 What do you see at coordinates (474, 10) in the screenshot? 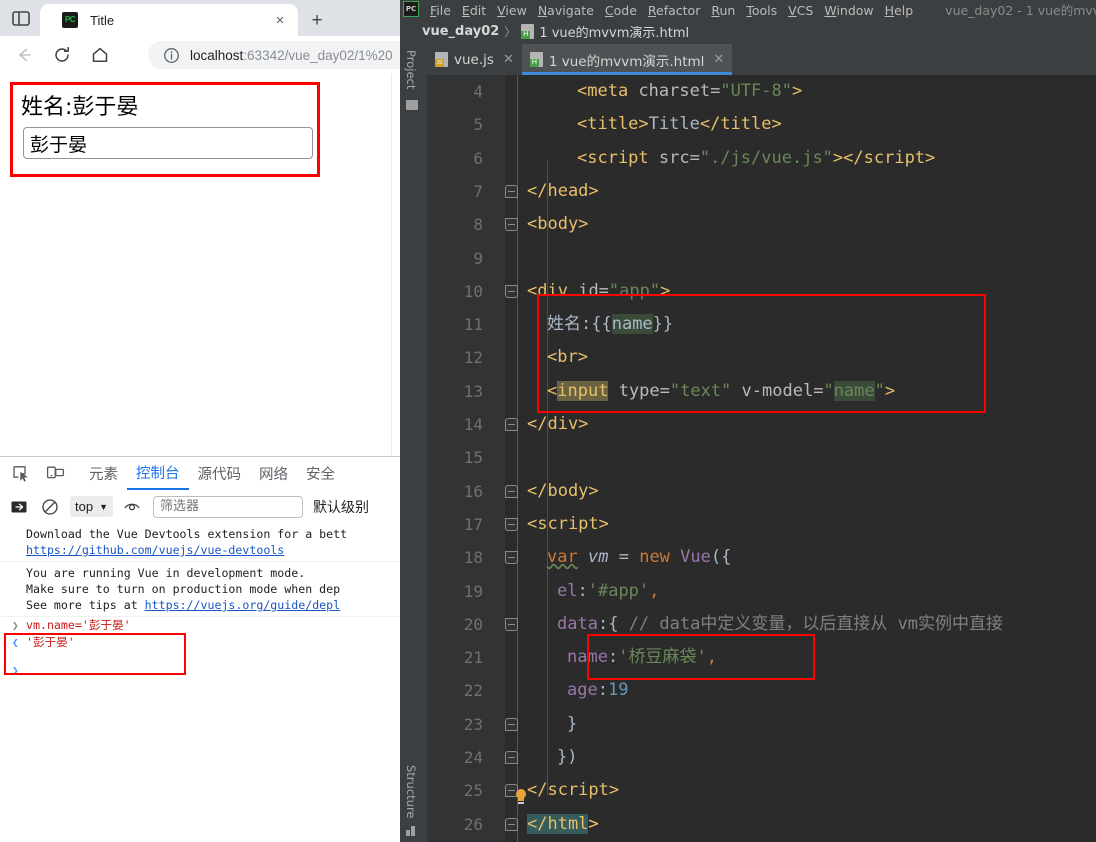
I see `menu-edit: Edit` at bounding box center [474, 10].